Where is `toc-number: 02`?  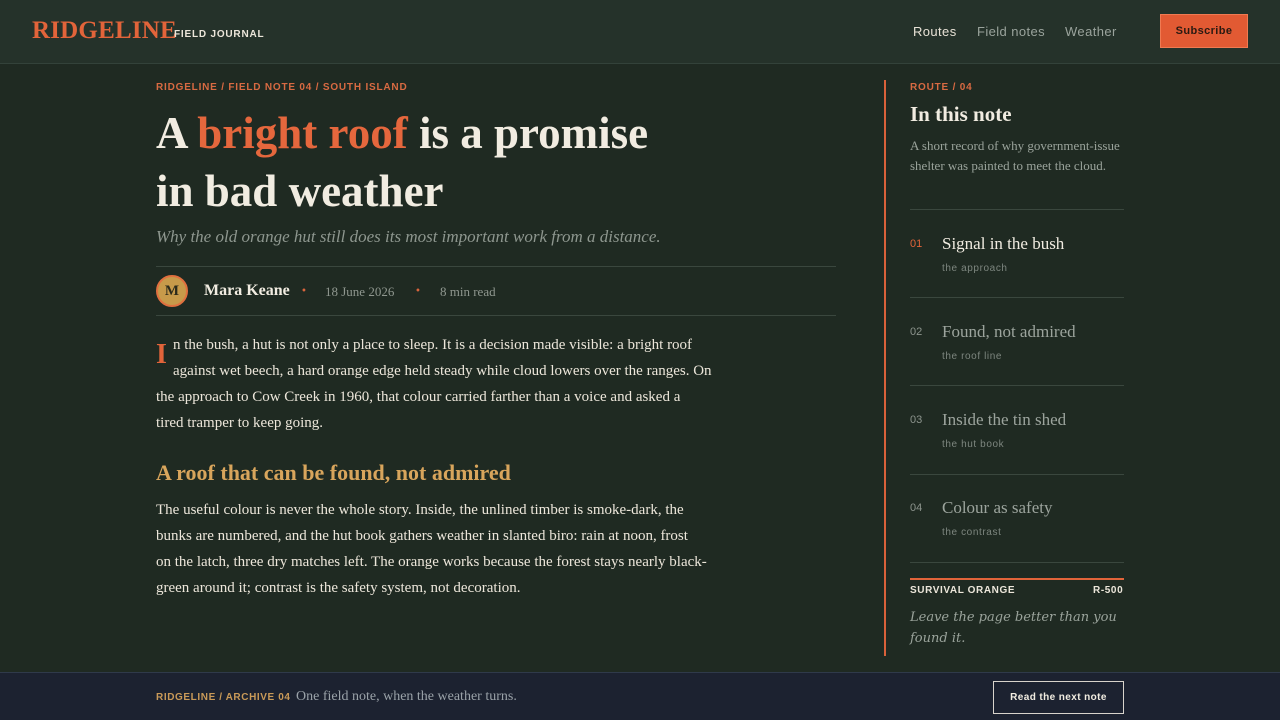
toc-number: 02 is located at coordinates (916, 332).